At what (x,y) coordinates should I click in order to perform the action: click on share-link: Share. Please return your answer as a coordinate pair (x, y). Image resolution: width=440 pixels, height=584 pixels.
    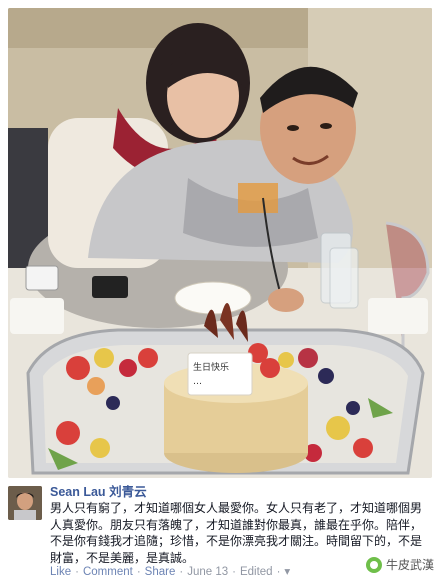
    Looking at the image, I should click on (160, 572).